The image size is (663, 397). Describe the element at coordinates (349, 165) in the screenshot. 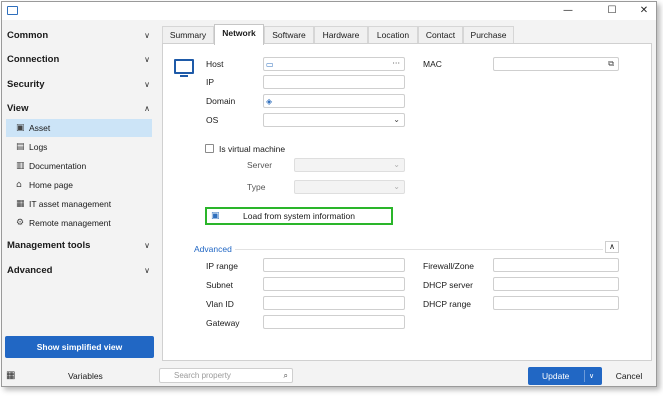

I see `server-dropdown: ⌄` at that location.